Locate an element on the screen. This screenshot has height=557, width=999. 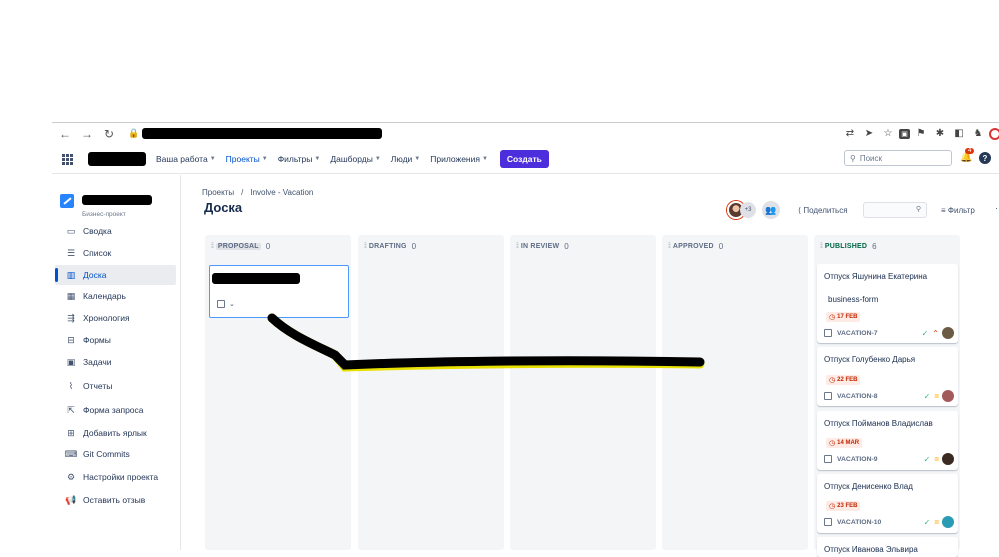
sidebar-item-add-shortcut: ⊞ Добавить ярлык is located at coordinates (115, 433).